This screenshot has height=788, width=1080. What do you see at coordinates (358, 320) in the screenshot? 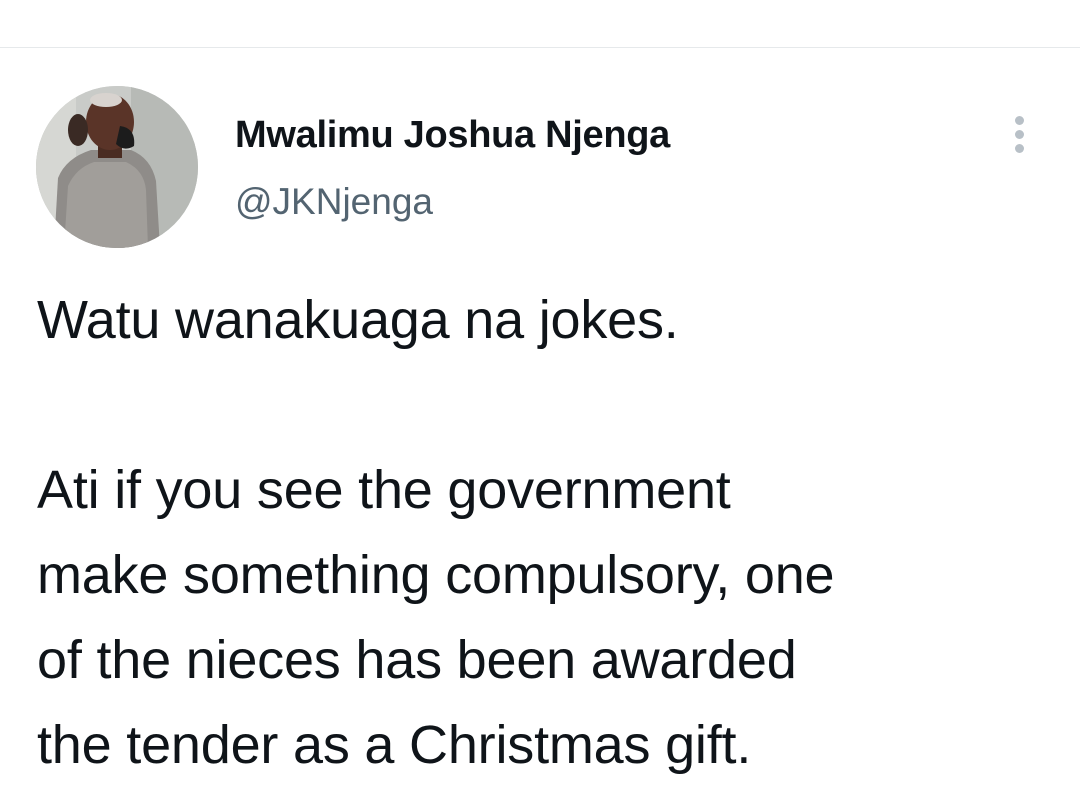
I see `tweet-text-line: Watu wanakuaga na jokes.` at bounding box center [358, 320].